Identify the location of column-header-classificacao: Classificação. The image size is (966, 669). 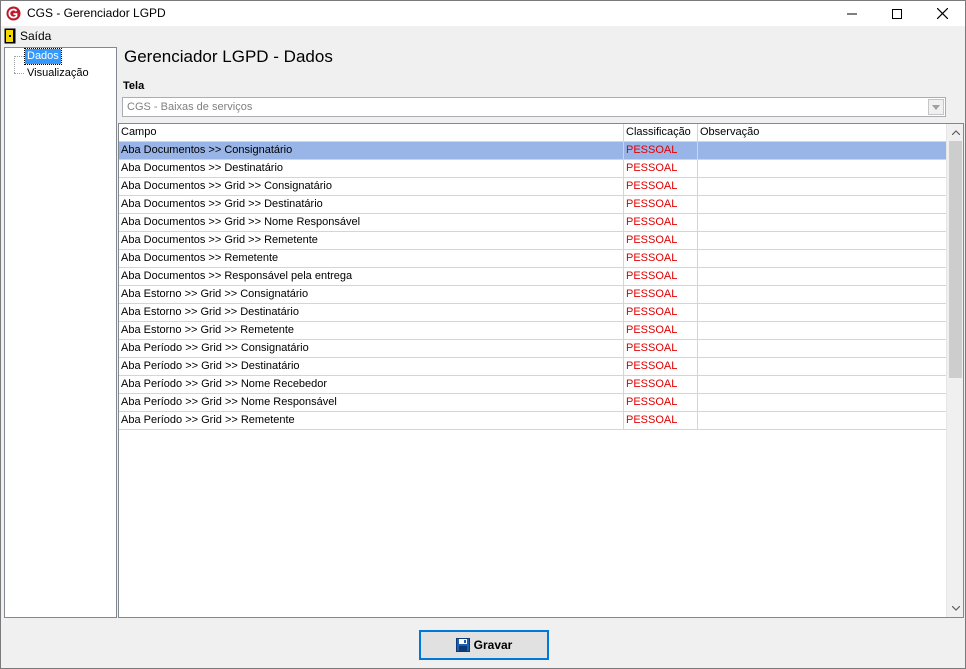
(661, 133).